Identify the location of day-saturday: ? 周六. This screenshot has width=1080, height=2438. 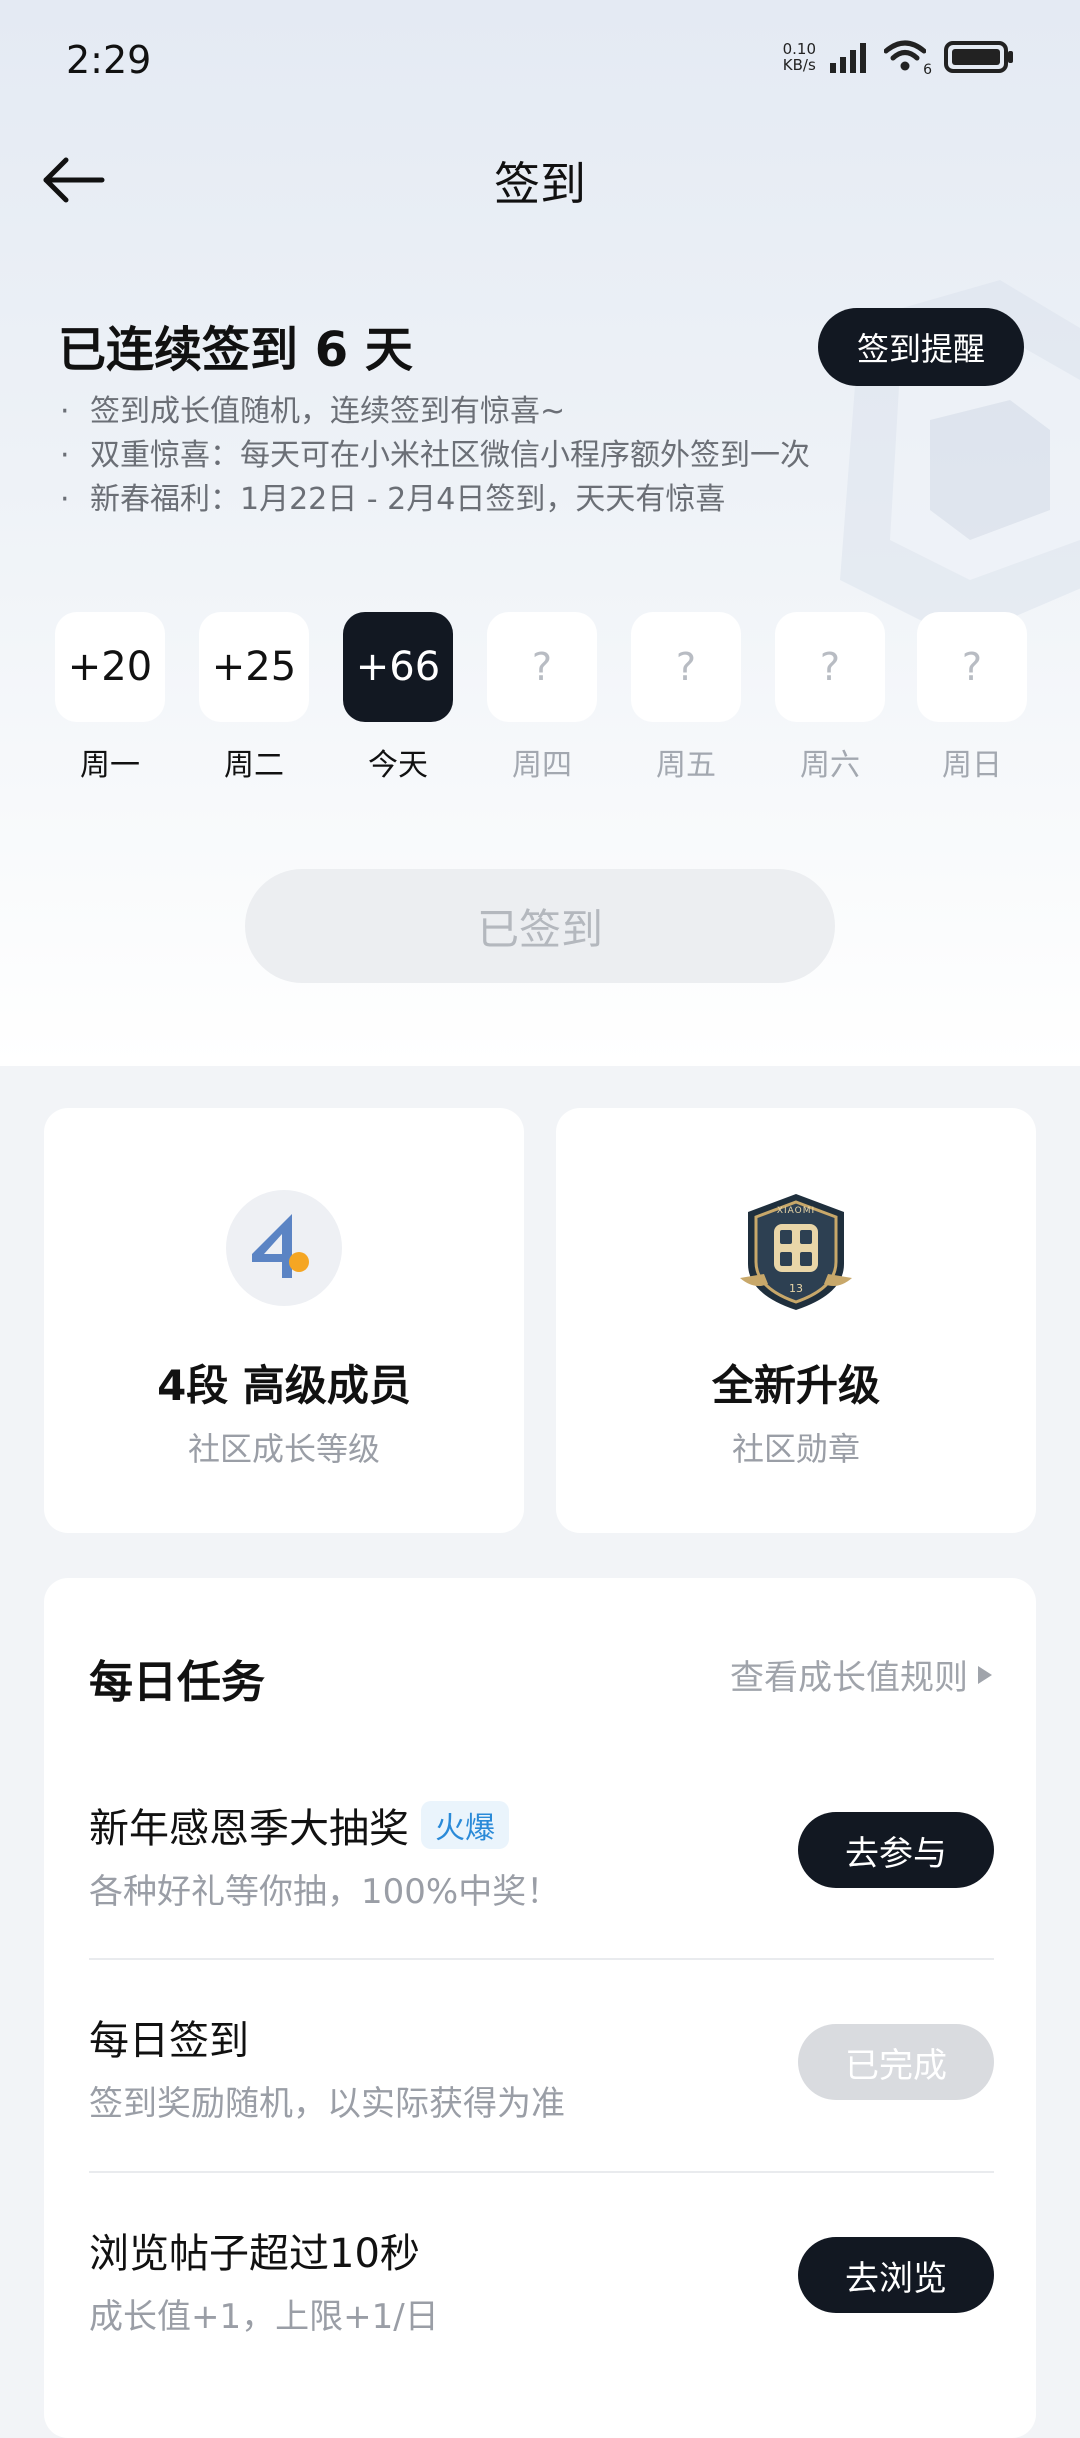
(830, 698).